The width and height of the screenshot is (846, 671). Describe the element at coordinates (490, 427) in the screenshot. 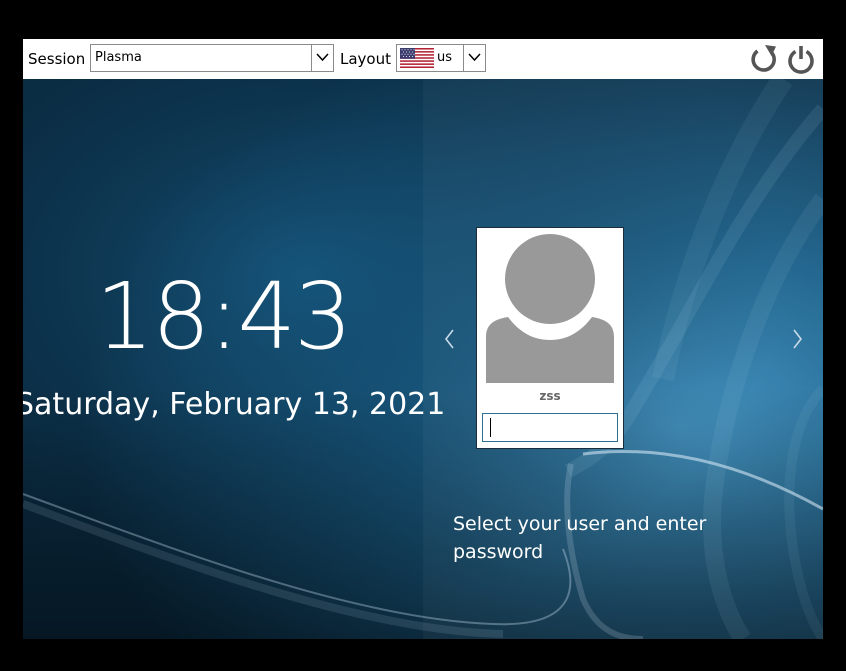

I see `text-cursor` at that location.